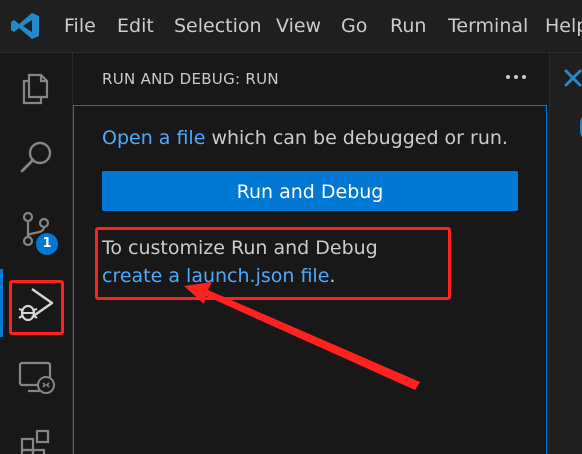 This screenshot has height=454, width=582. What do you see at coordinates (36, 438) in the screenshot?
I see `extensions-icon` at bounding box center [36, 438].